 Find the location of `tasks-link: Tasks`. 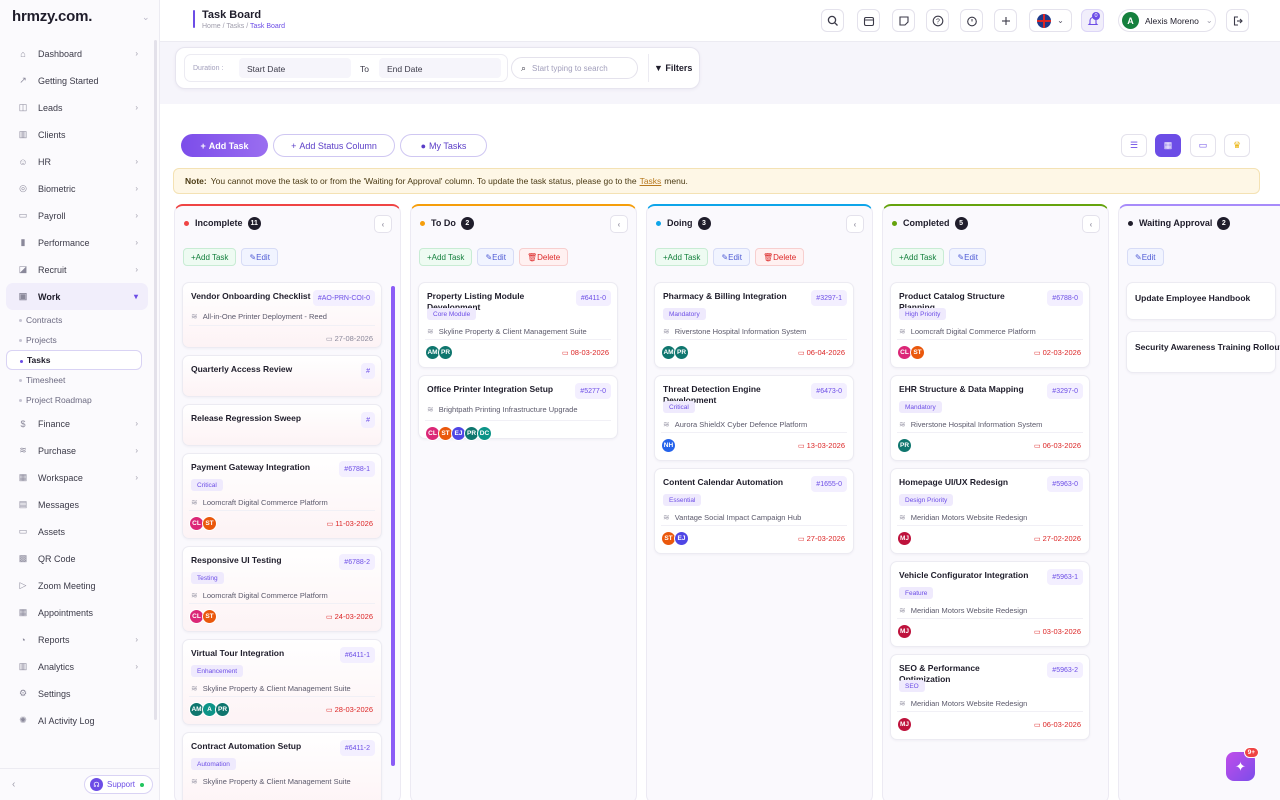

tasks-link: Tasks is located at coordinates (651, 181).